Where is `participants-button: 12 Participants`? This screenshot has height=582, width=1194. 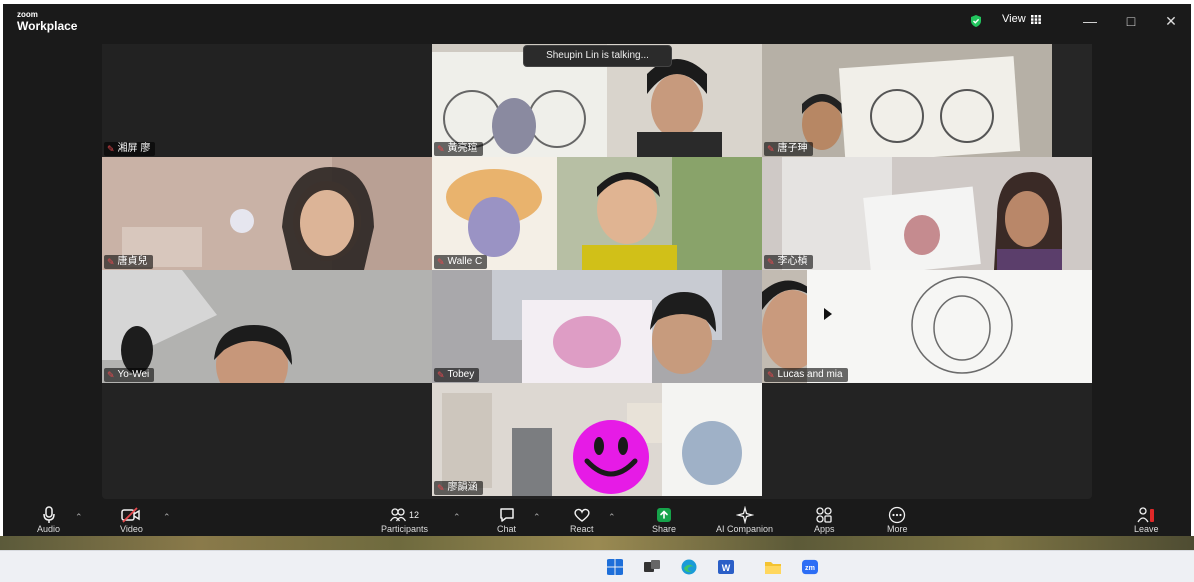 participants-button: 12 Participants is located at coordinates (404, 520).